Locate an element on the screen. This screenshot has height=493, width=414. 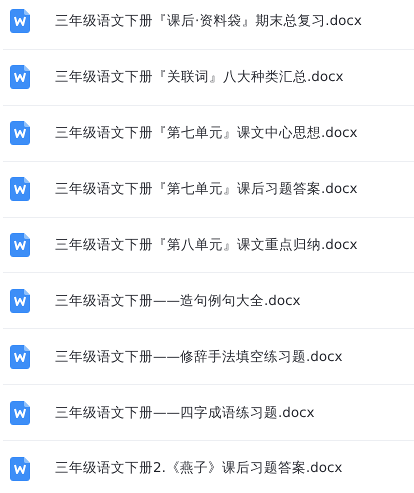
file-name: 三年级语文下册『关联词』八大种类汇总.docx is located at coordinates (199, 77).